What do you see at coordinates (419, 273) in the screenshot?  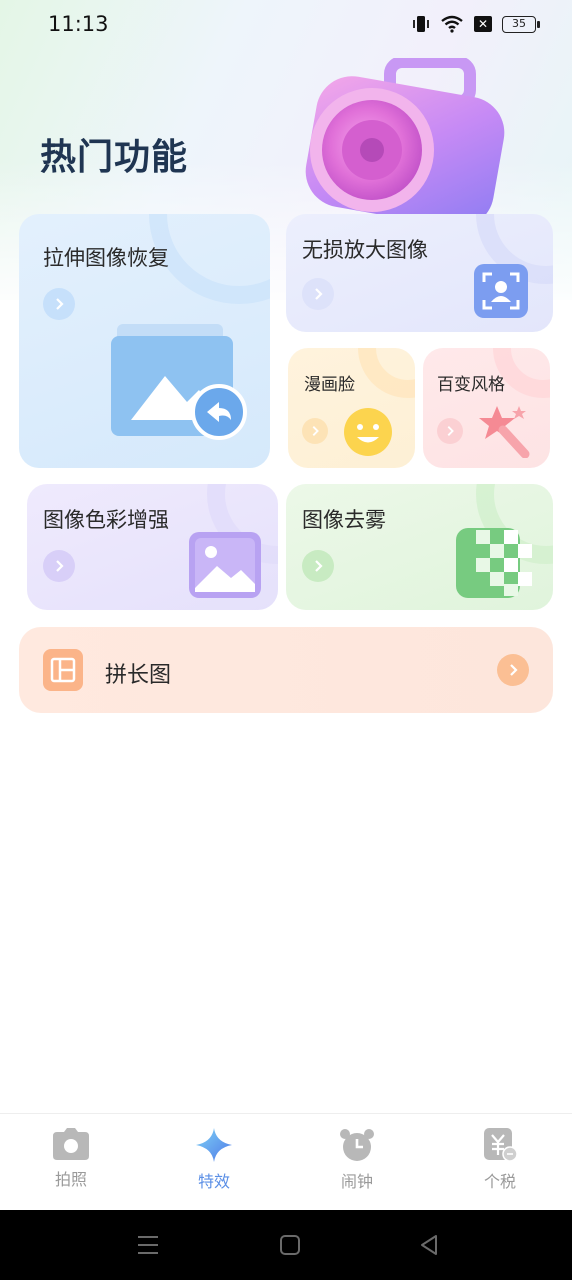 I see `card-lossless-upscale: 无损放大图像` at bounding box center [419, 273].